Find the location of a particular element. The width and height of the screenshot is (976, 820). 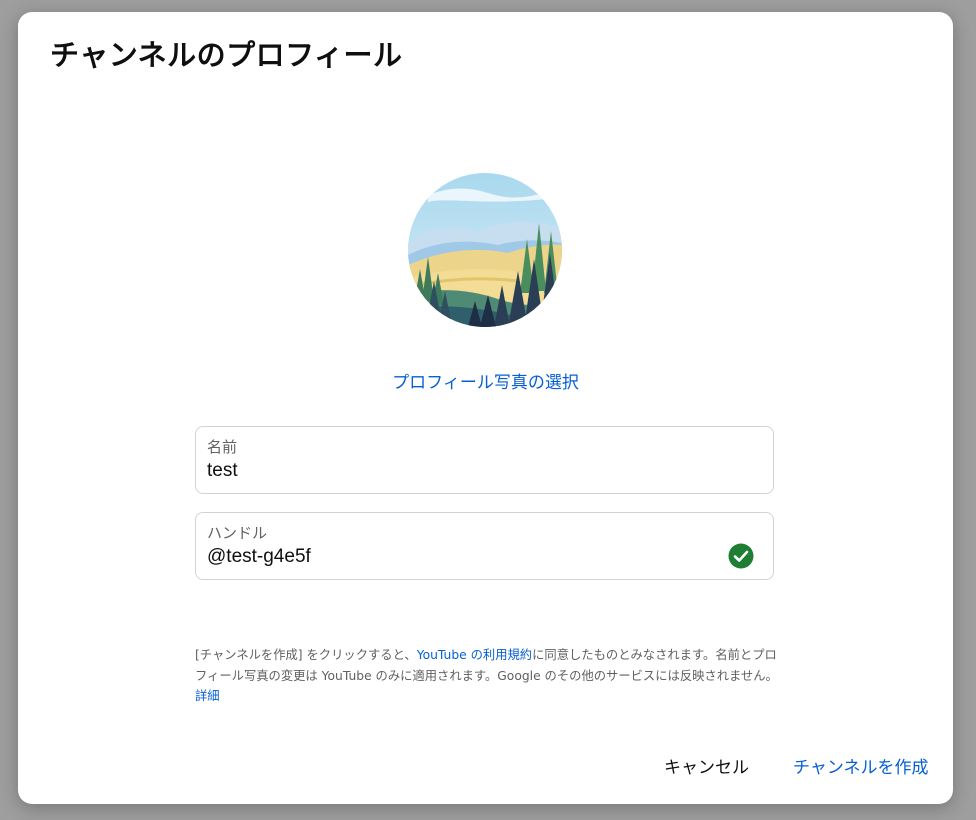

handle-input is located at coordinates (457, 557).